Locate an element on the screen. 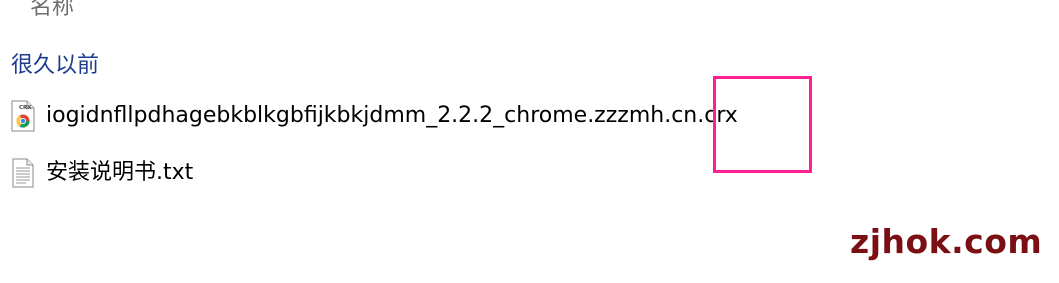 Image resolution: width=1059 pixels, height=283 pixels. crx-file-icon: CRX is located at coordinates (23, 116).